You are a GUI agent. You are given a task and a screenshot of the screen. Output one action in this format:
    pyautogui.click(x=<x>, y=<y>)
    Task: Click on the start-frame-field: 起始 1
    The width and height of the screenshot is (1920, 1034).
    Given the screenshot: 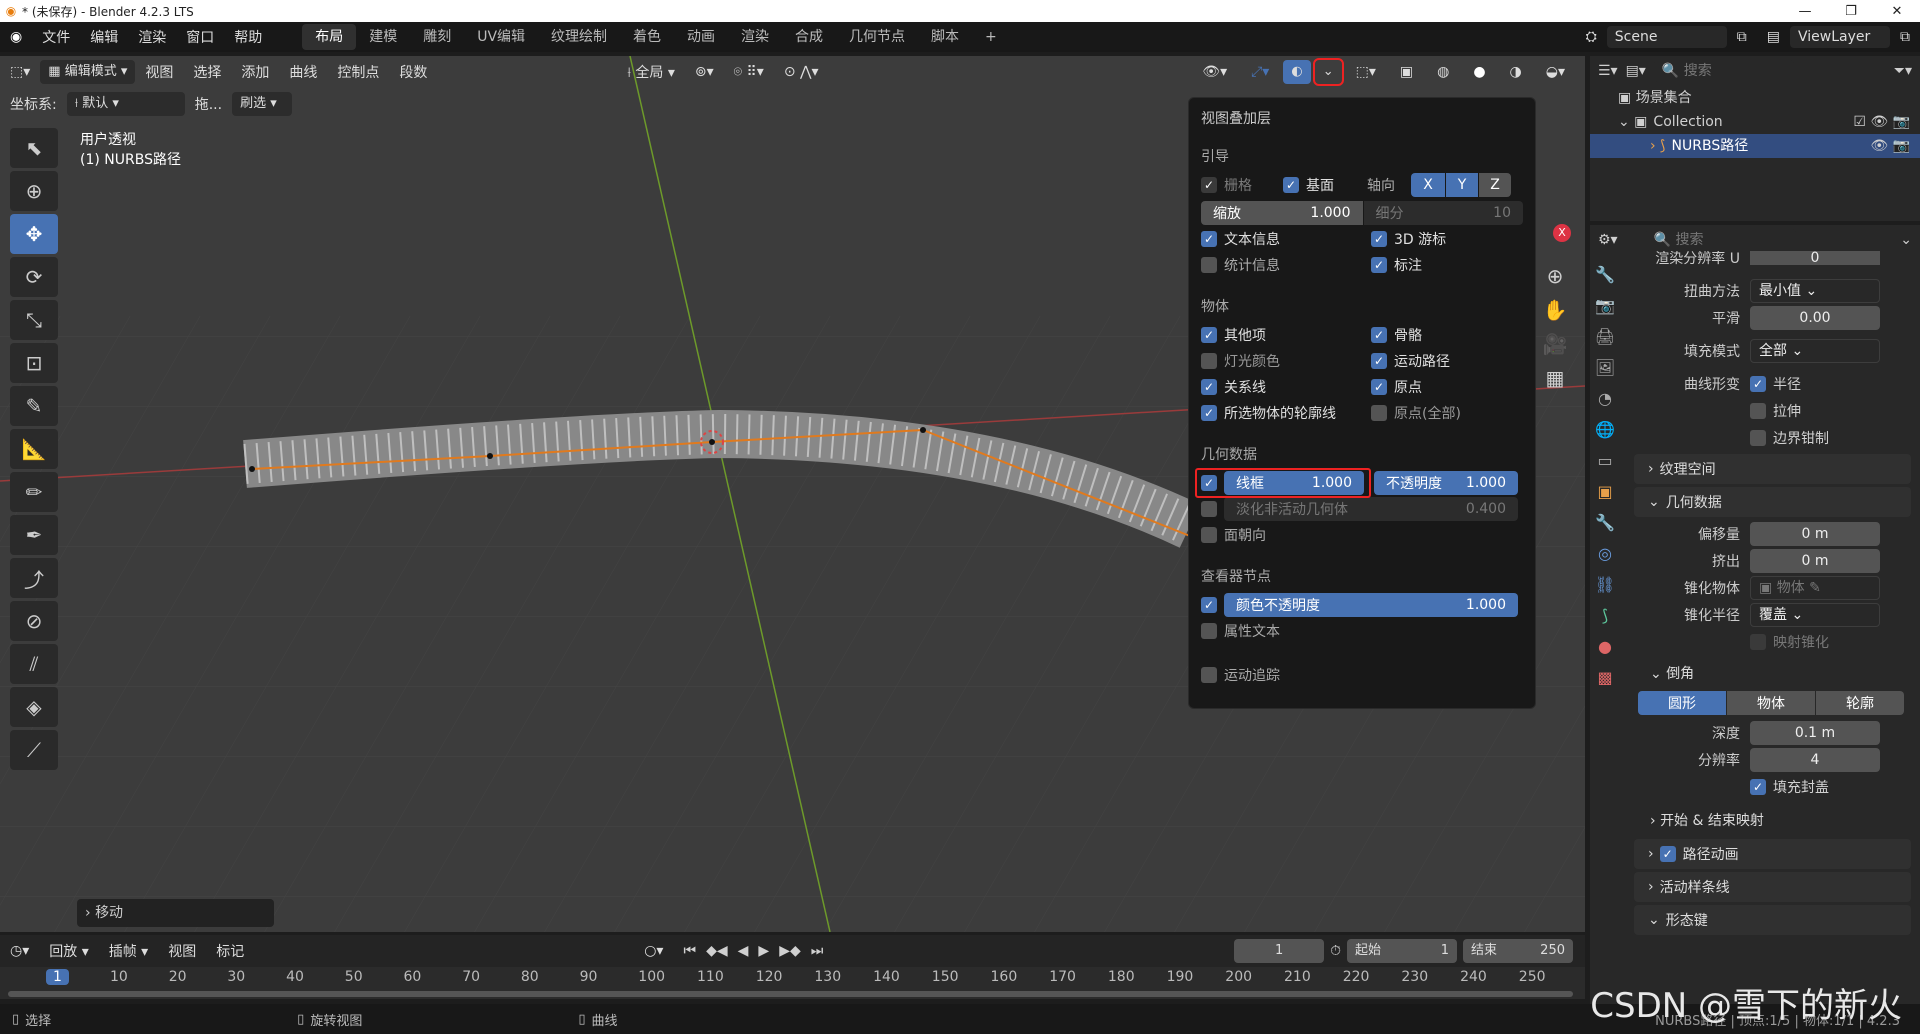 What is the action you would take?
    pyautogui.click(x=1402, y=951)
    